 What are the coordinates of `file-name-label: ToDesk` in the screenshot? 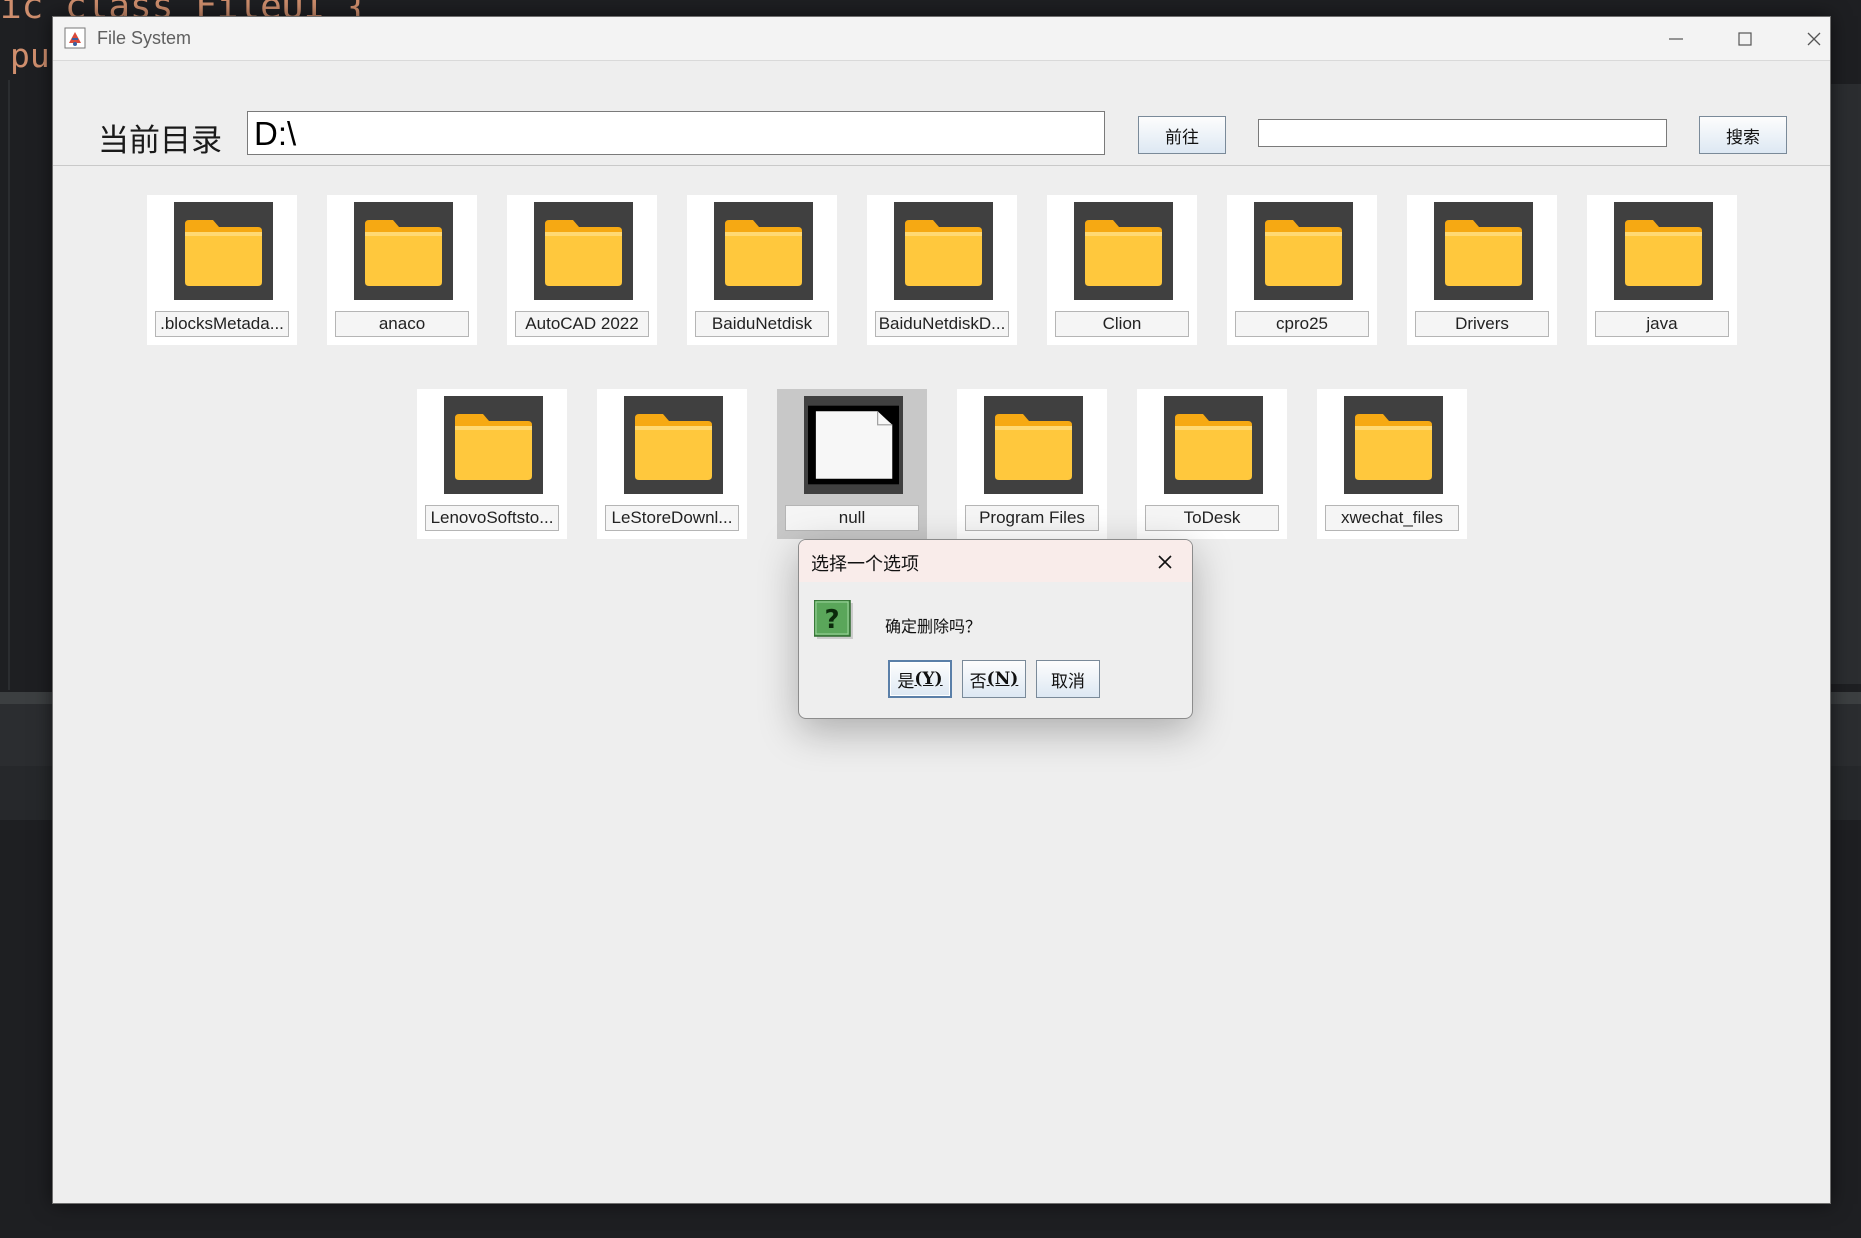 It's located at (1212, 518).